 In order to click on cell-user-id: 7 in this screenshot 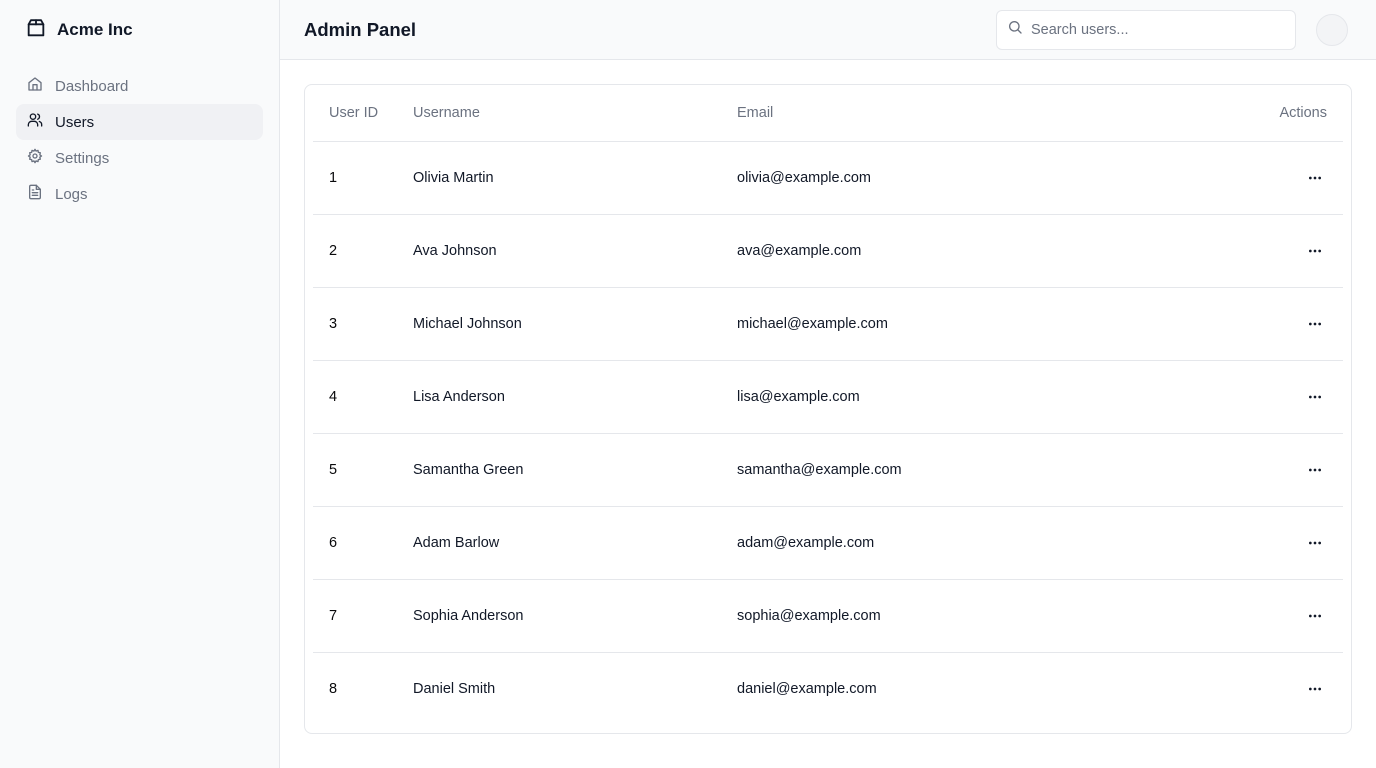, I will do `click(333, 615)`.